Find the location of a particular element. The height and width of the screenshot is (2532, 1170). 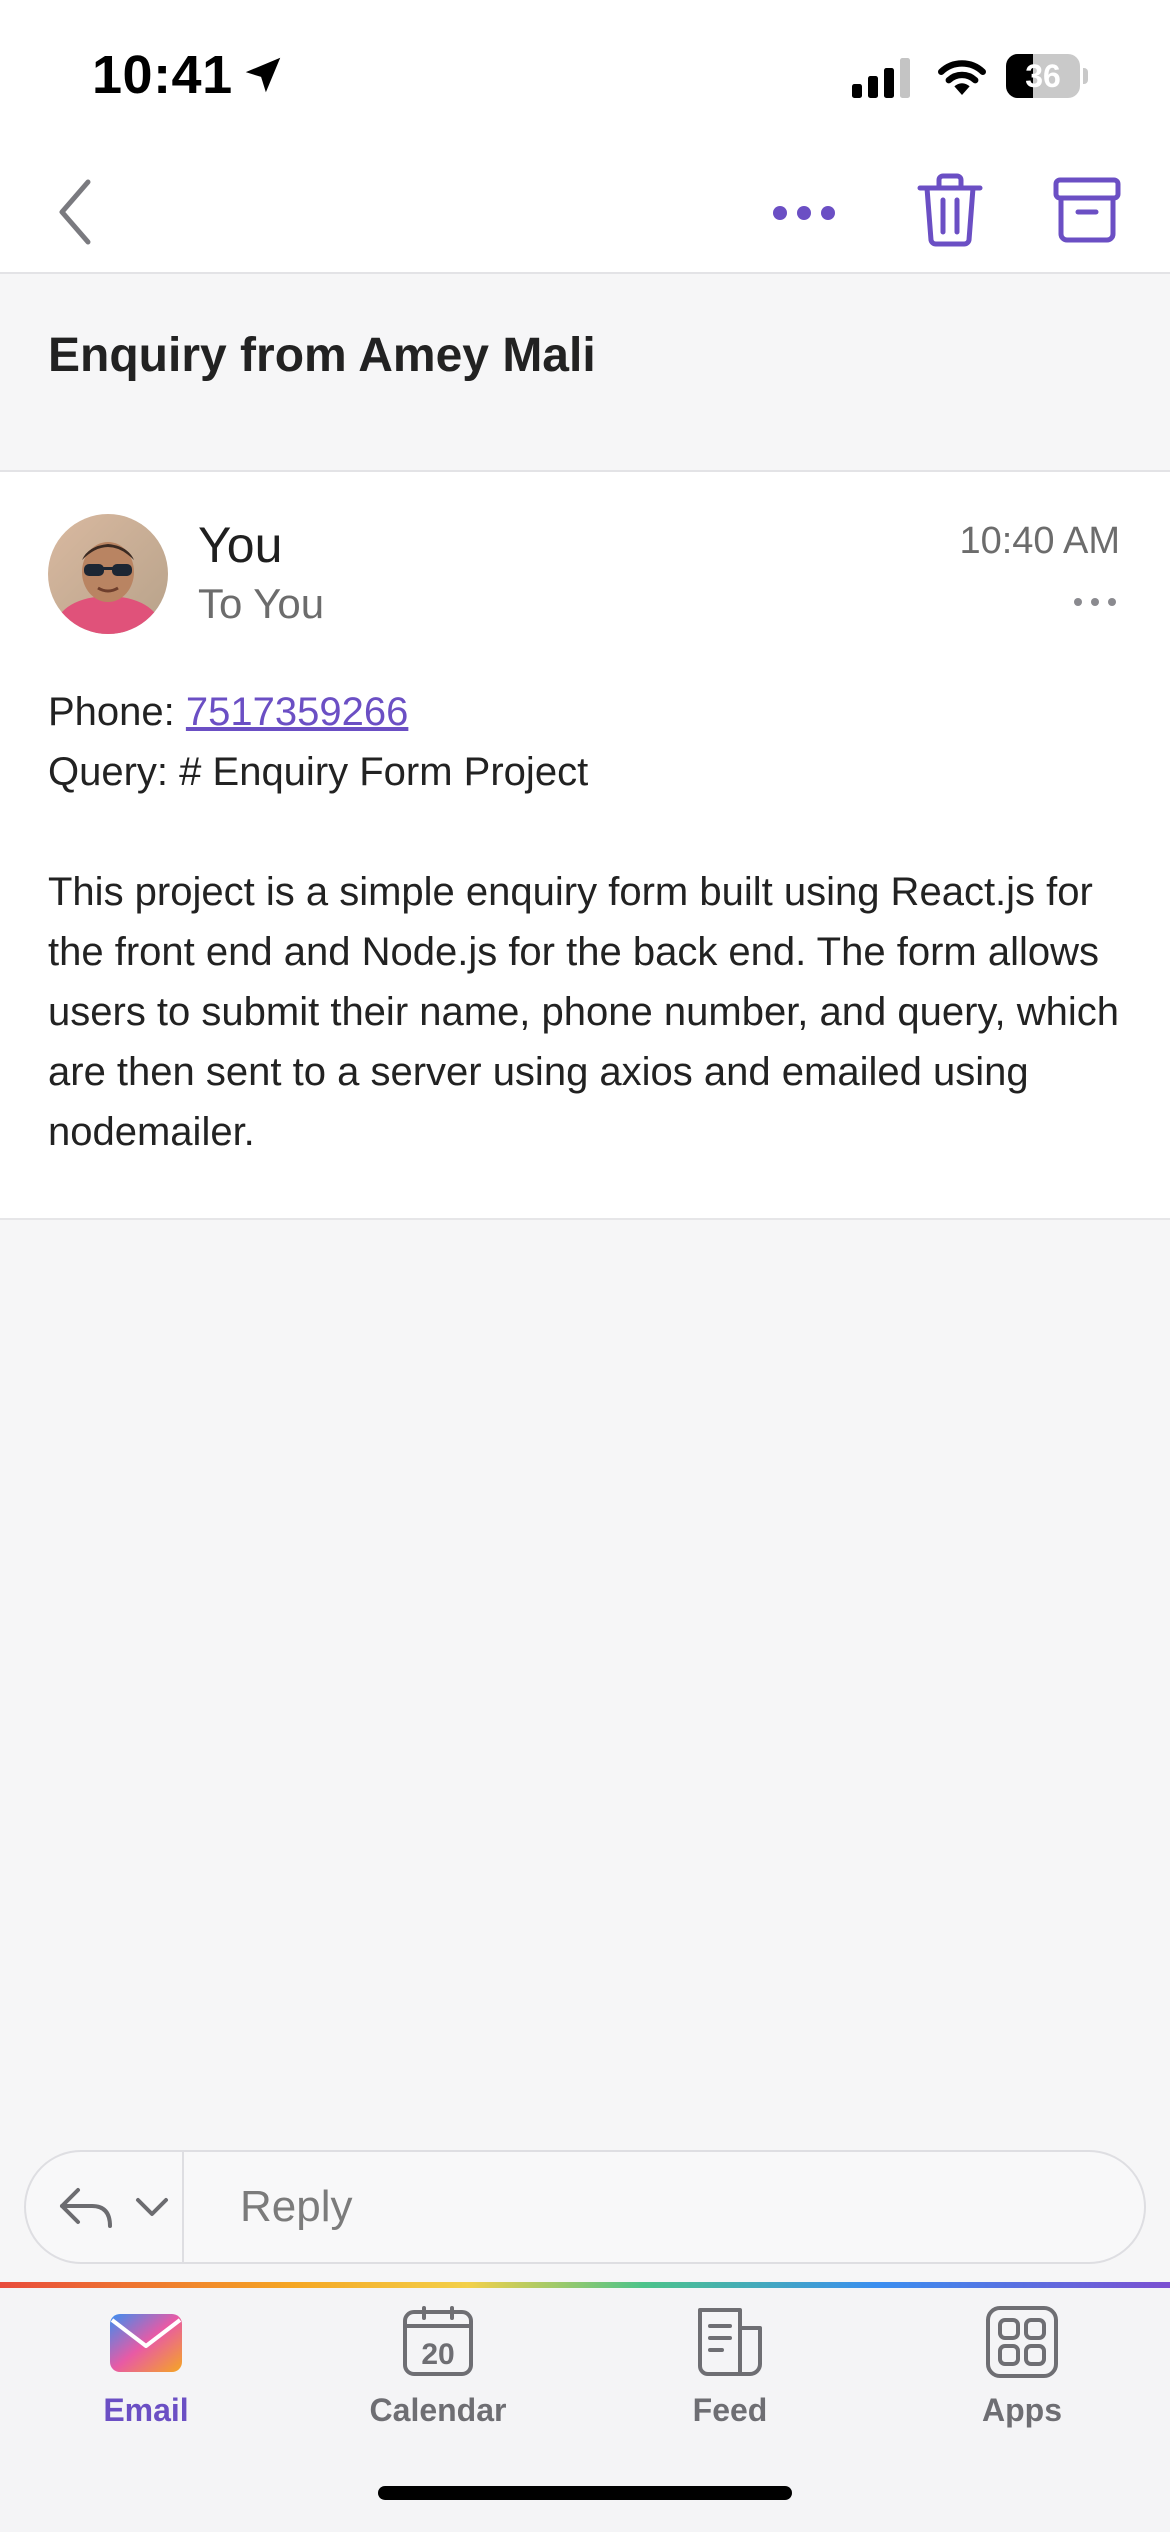

phone-line: Phone: 7517359266 is located at coordinates (588, 712).